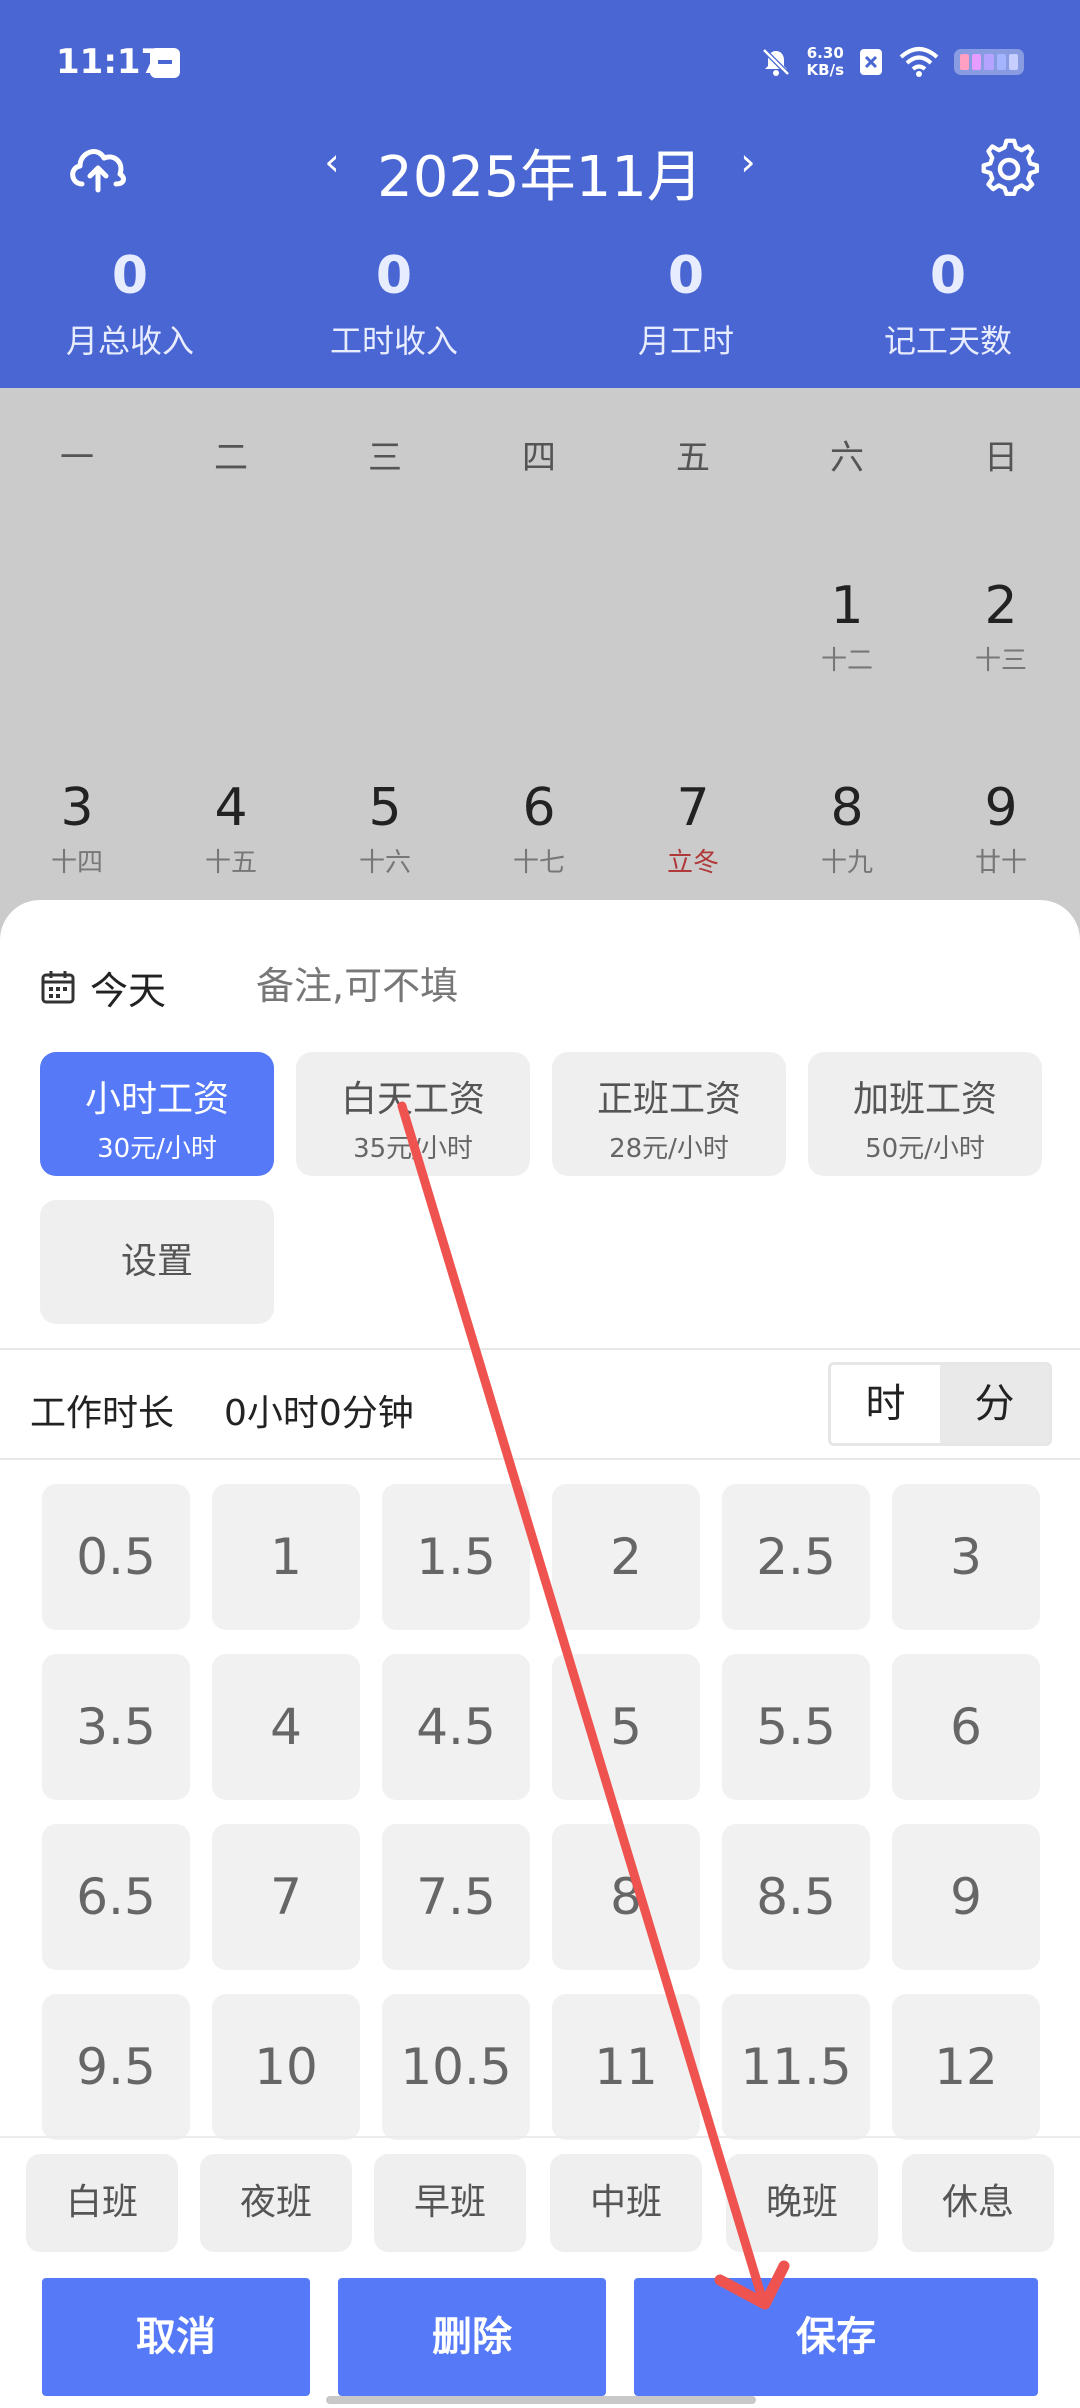 Image resolution: width=1080 pixels, height=2408 pixels. Describe the element at coordinates (102, 1413) in the screenshot. I see `duration-label: 工作时长` at that location.